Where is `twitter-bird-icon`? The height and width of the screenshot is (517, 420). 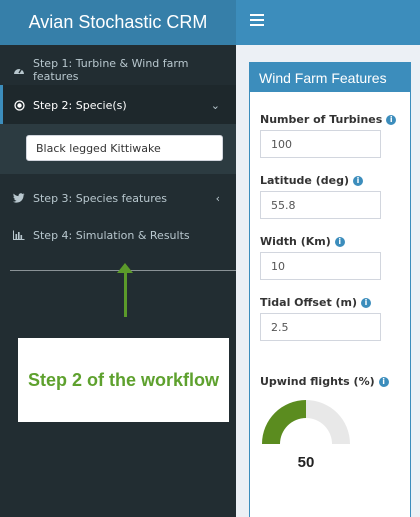 twitter-bird-icon is located at coordinates (19, 198).